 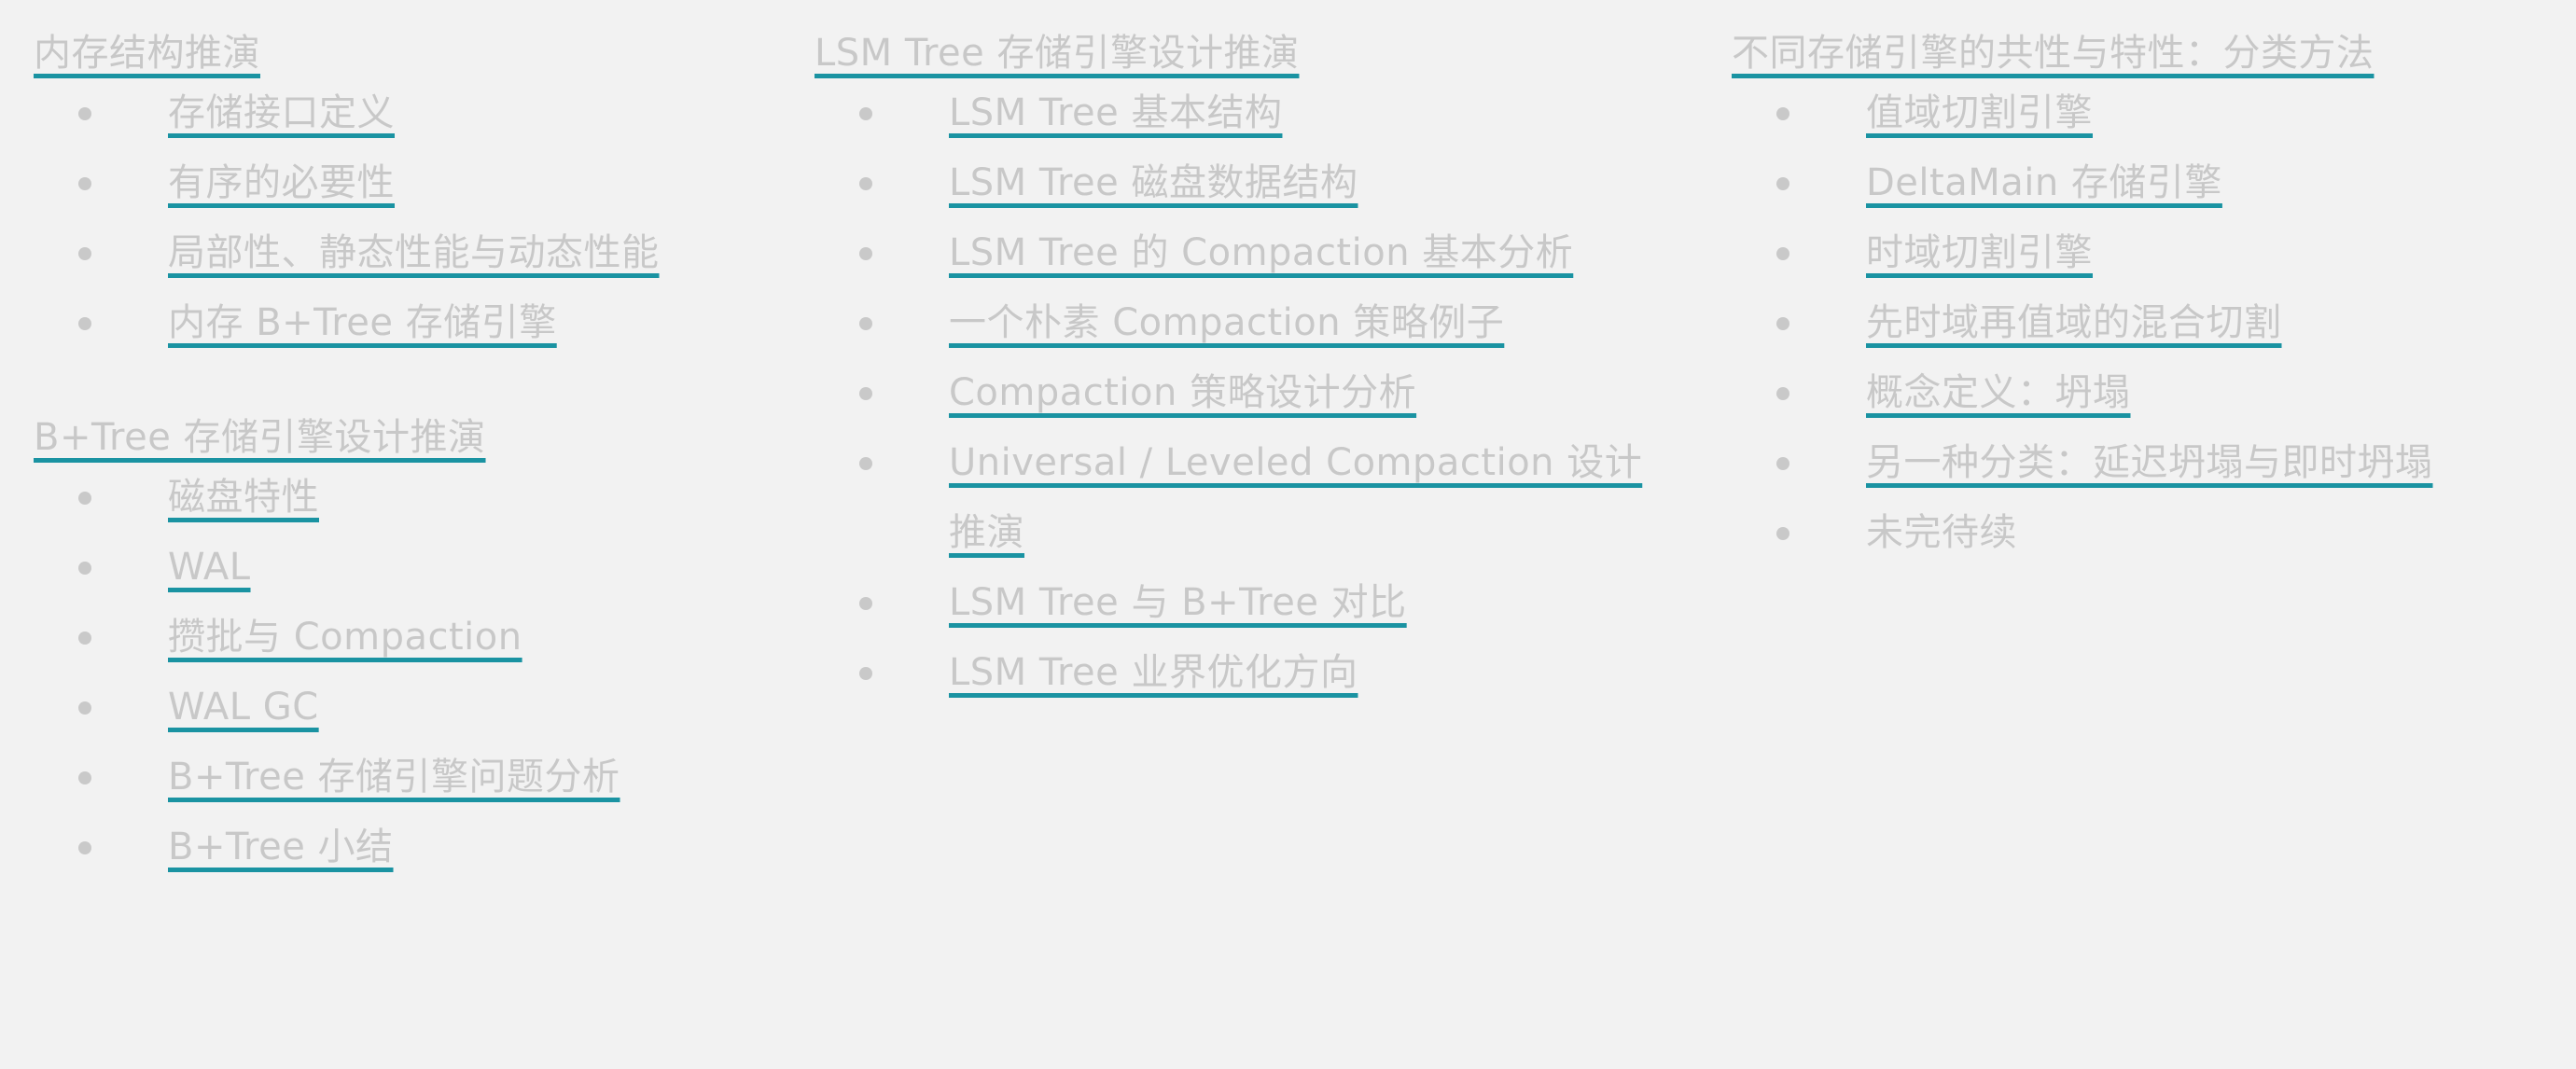 I want to click on toc-link: LSM Tree 业界优化方向, so click(x=1153, y=672).